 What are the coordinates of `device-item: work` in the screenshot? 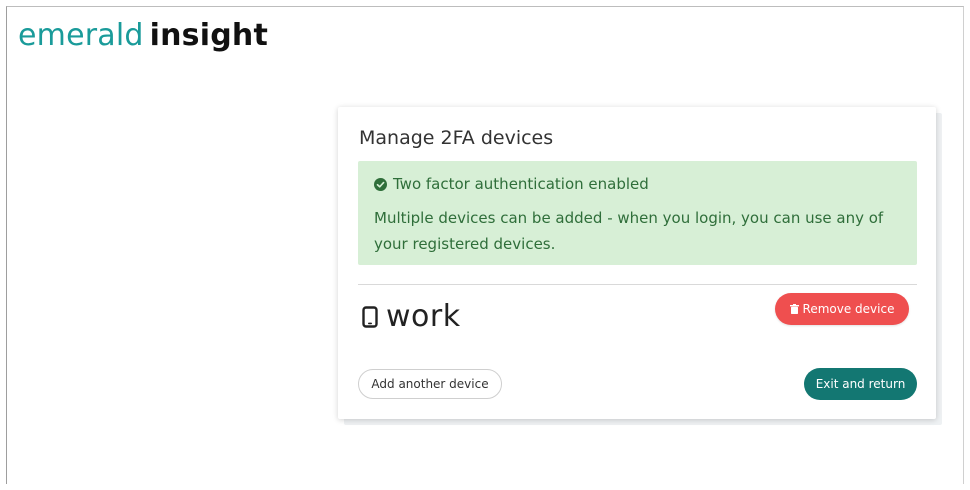 It's located at (411, 316).